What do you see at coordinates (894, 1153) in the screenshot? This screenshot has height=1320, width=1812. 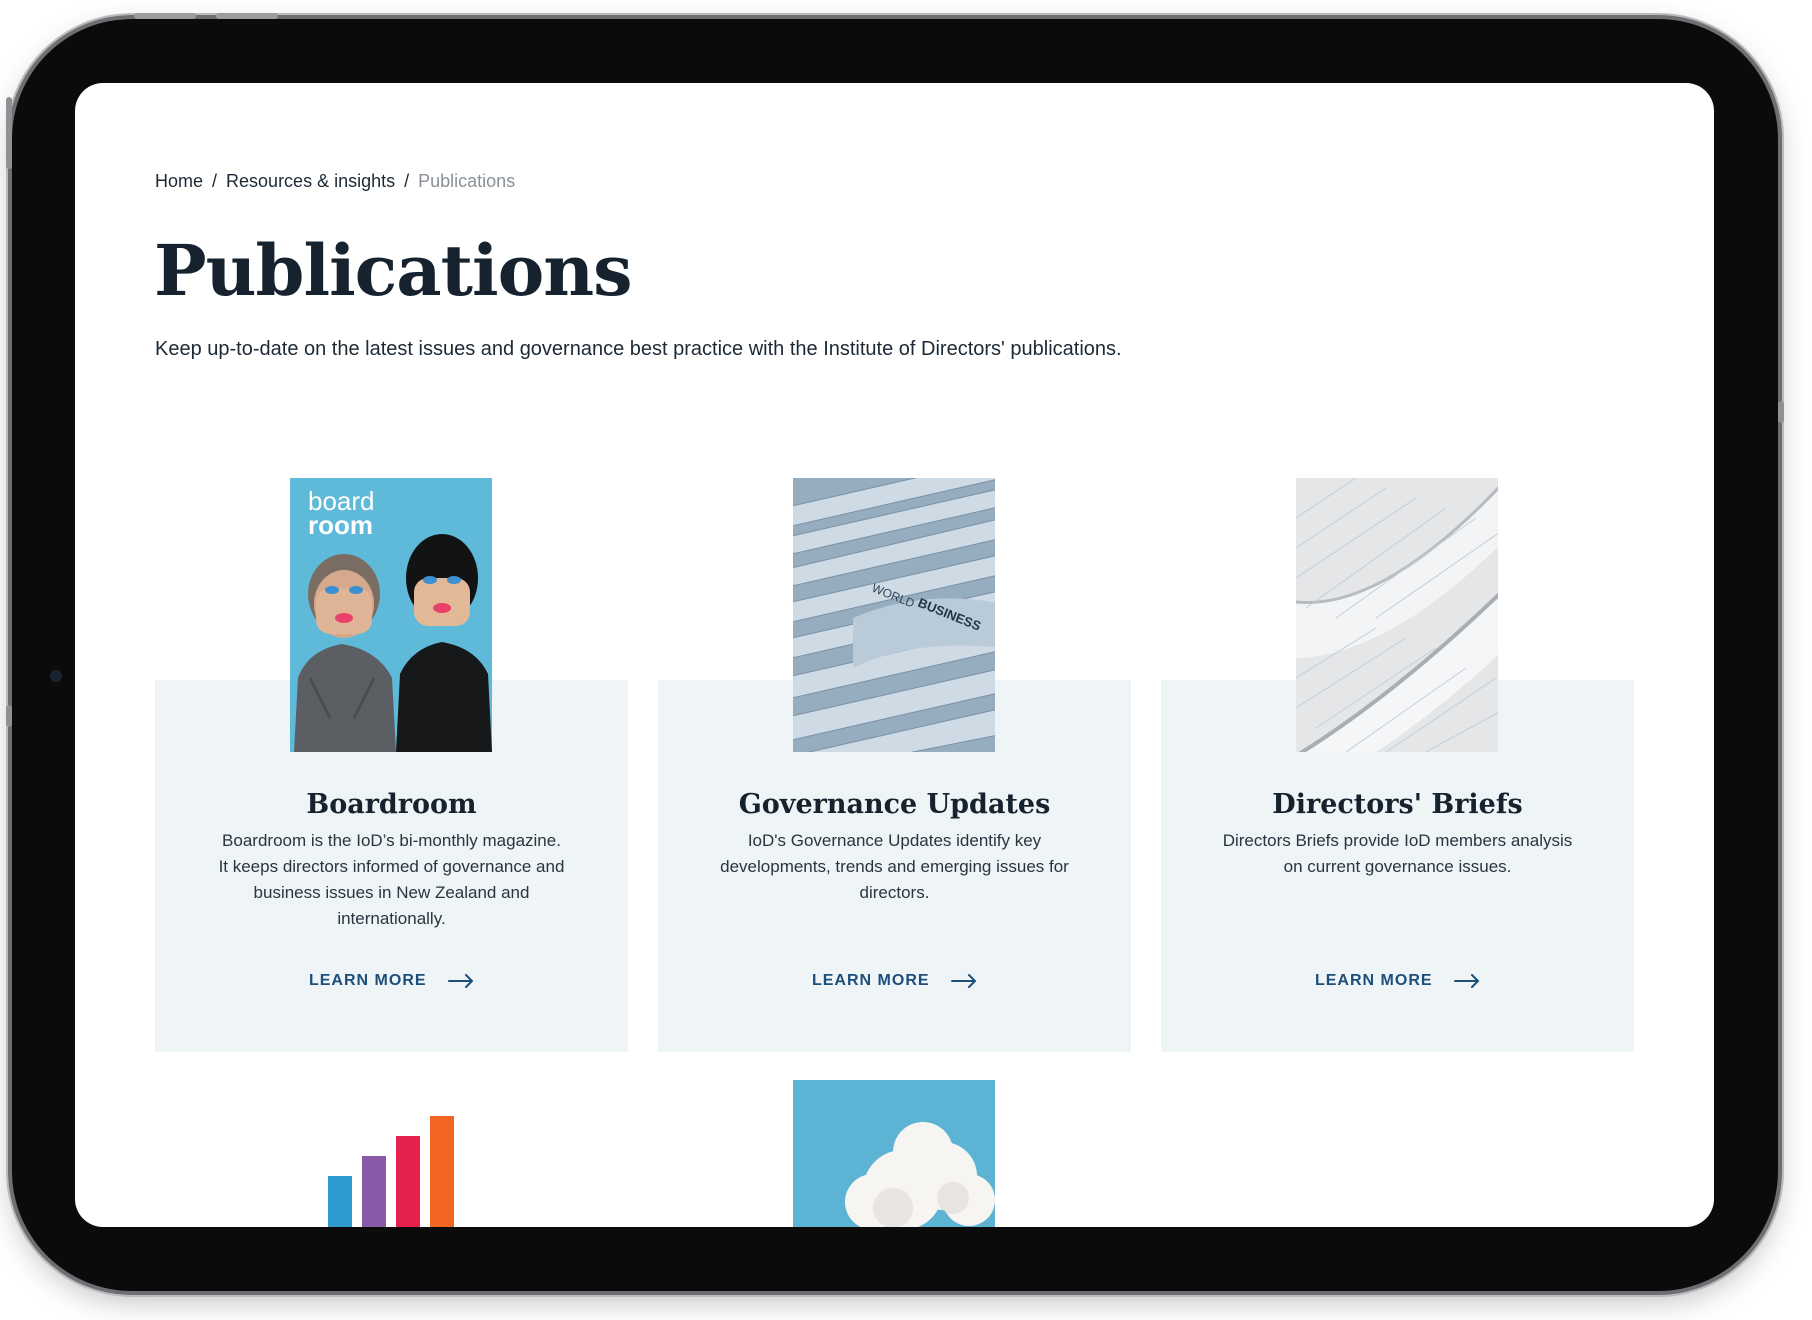 I see `cloud-on-blue-photo` at bounding box center [894, 1153].